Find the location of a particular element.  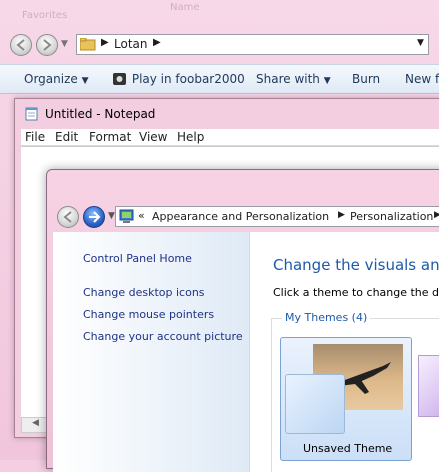

explorer-back-button is located at coordinates (21, 45).